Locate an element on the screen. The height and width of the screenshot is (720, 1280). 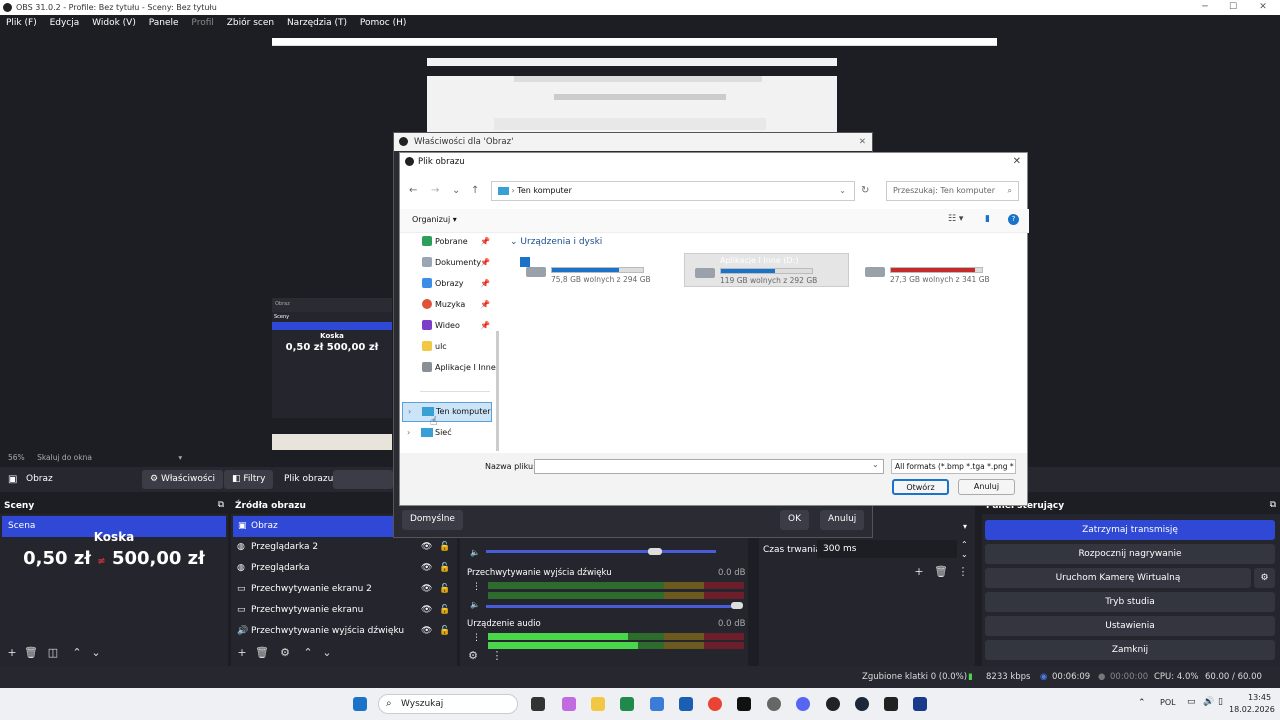
input-language: POL is located at coordinates (1168, 702).